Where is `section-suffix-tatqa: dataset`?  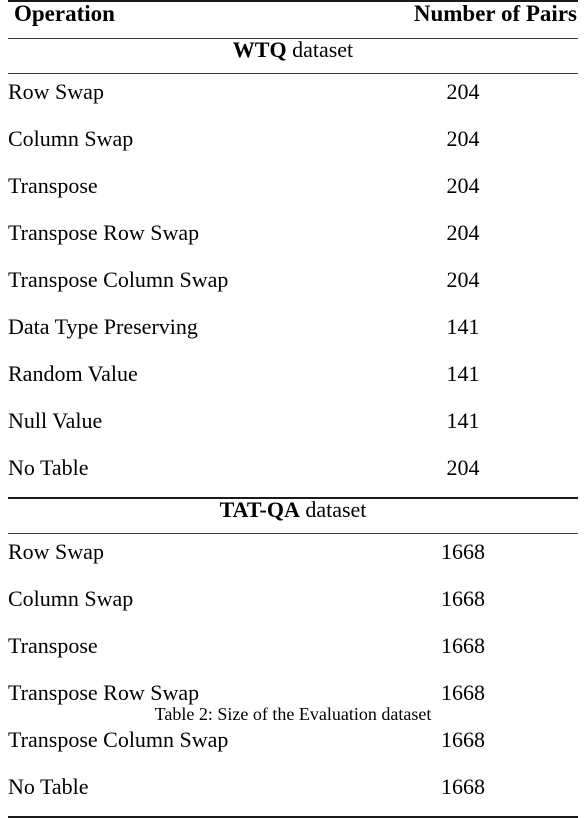 section-suffix-tatqa: dataset is located at coordinates (333, 509).